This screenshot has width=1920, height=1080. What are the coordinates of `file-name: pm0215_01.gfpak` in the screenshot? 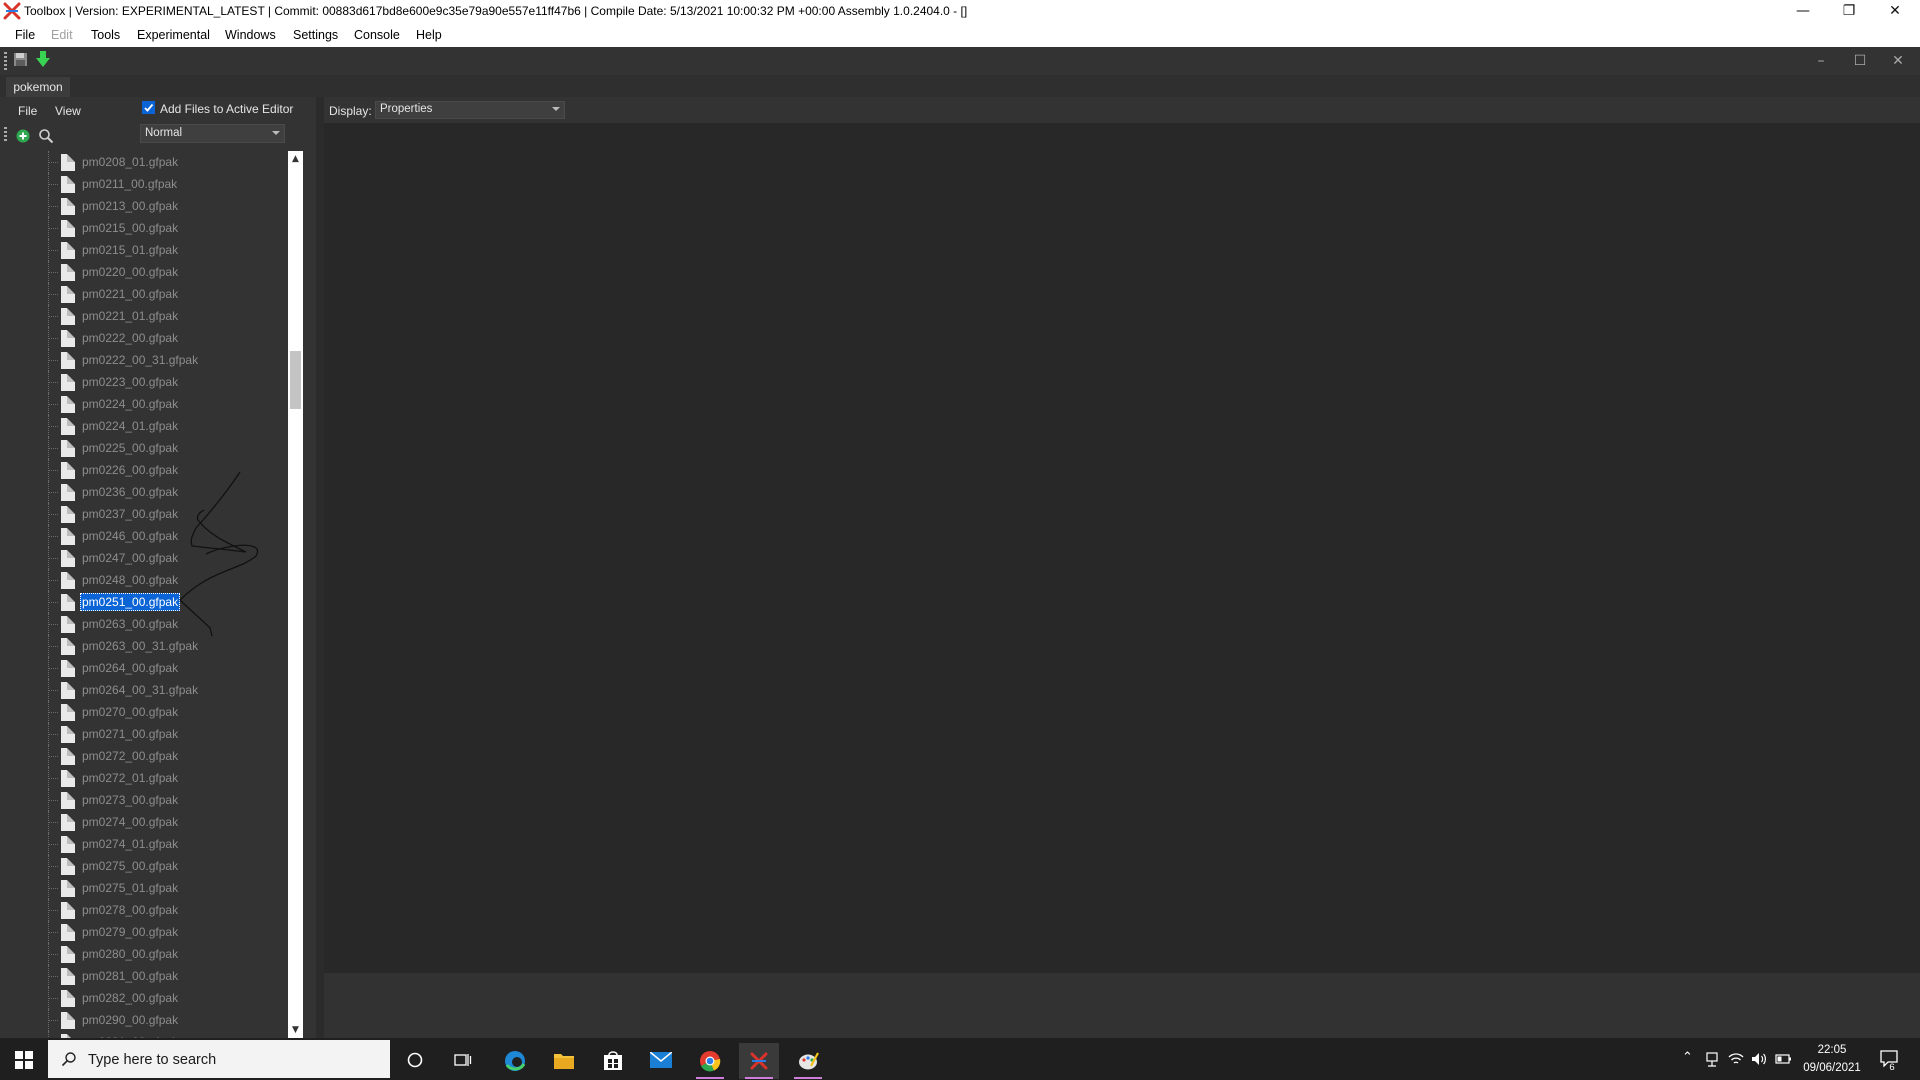 It's located at (130, 250).